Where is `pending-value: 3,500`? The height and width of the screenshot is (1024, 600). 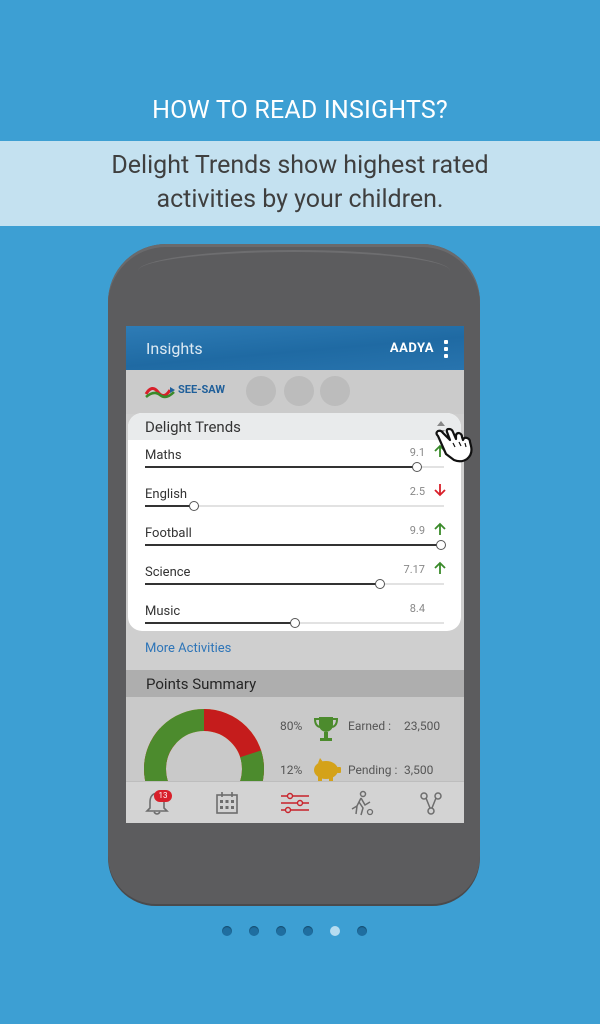 pending-value: 3,500 is located at coordinates (419, 770).